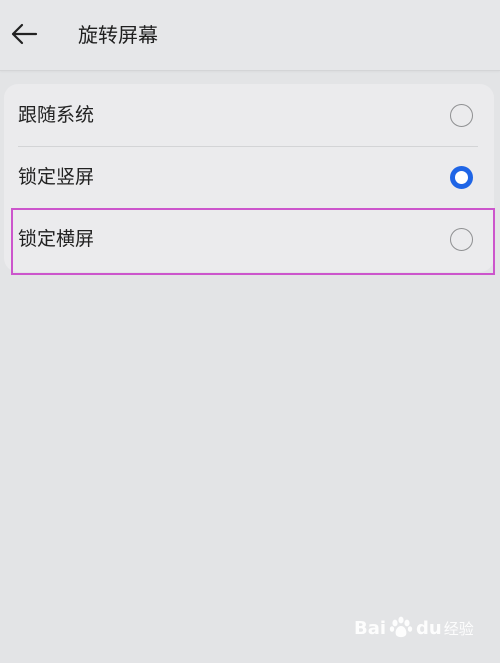 The height and width of the screenshot is (663, 500). What do you see at coordinates (249, 115) in the screenshot?
I see `option-follow-system: 跟随系统` at bounding box center [249, 115].